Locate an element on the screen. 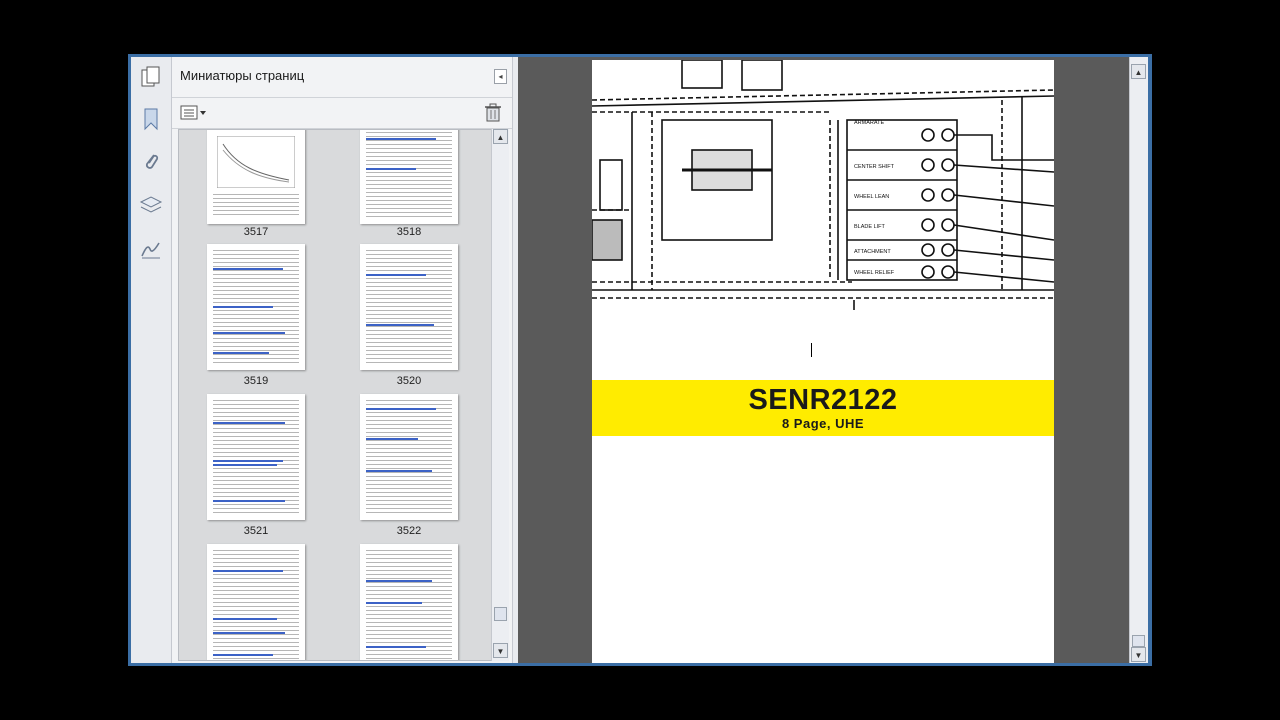 Image resolution: width=1280 pixels, height=720 pixels. panel-toolbar is located at coordinates (342, 113).